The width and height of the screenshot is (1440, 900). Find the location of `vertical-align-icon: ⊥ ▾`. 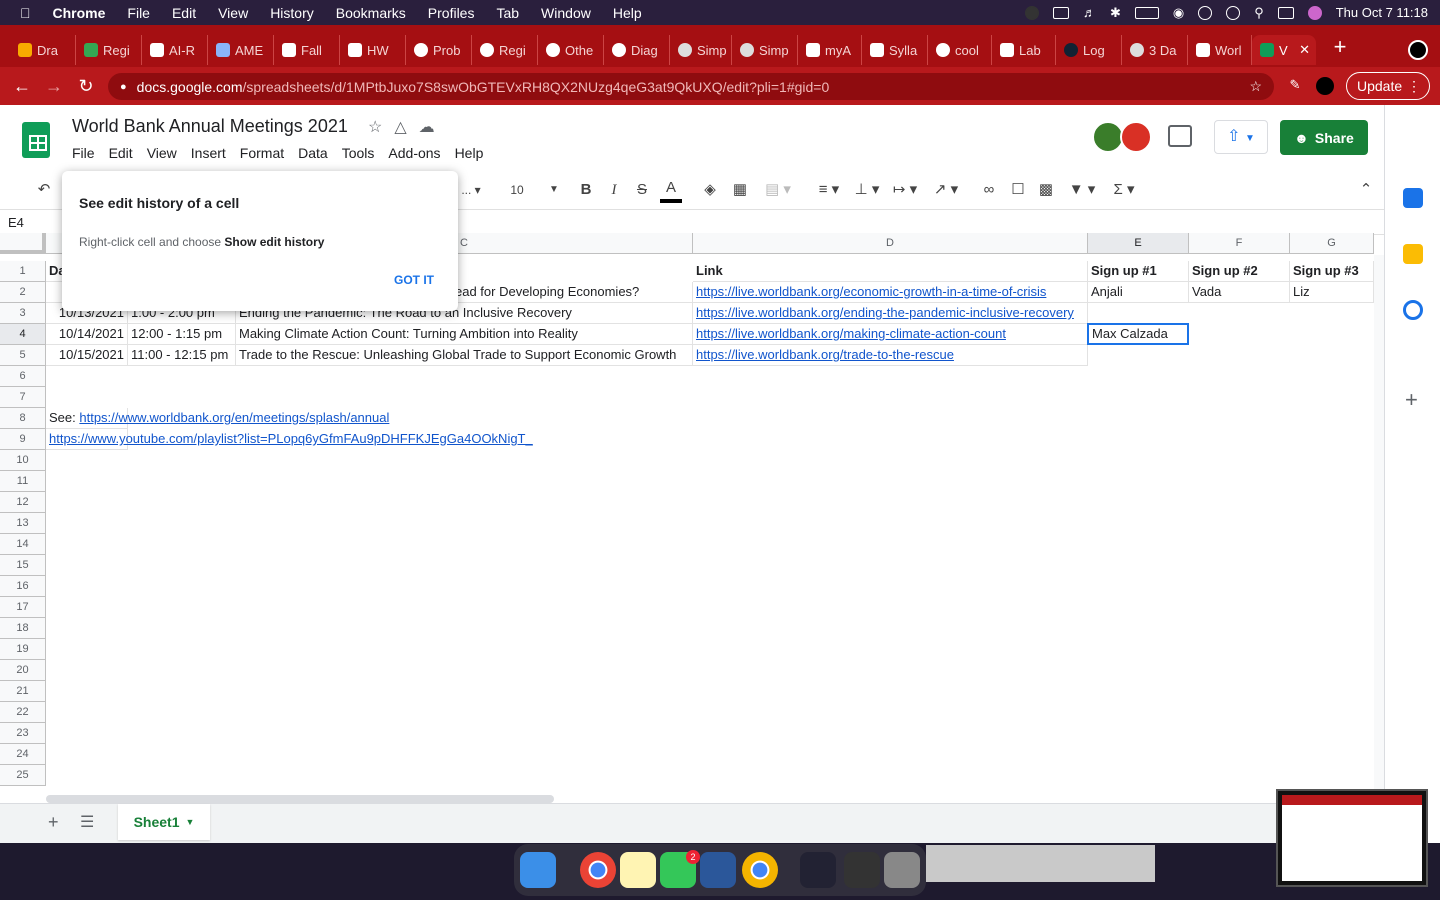

vertical-align-icon: ⊥ ▾ is located at coordinates (867, 190).